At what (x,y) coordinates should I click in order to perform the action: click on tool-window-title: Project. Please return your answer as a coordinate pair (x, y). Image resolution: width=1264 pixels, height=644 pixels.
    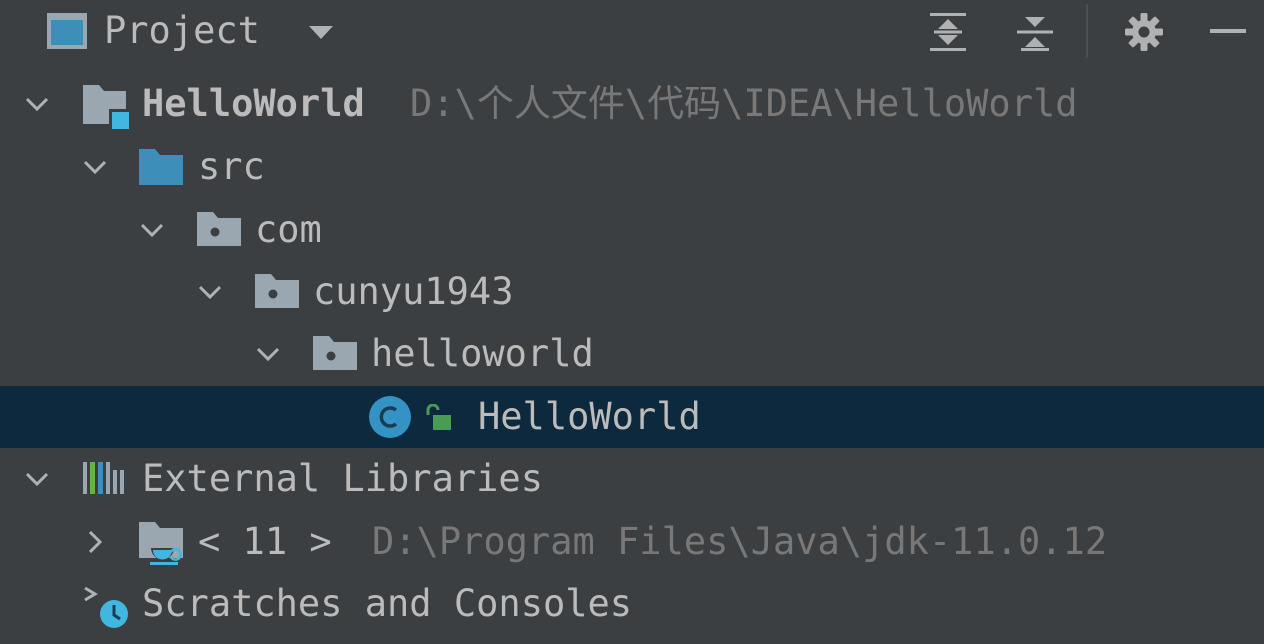
    Looking at the image, I should click on (182, 31).